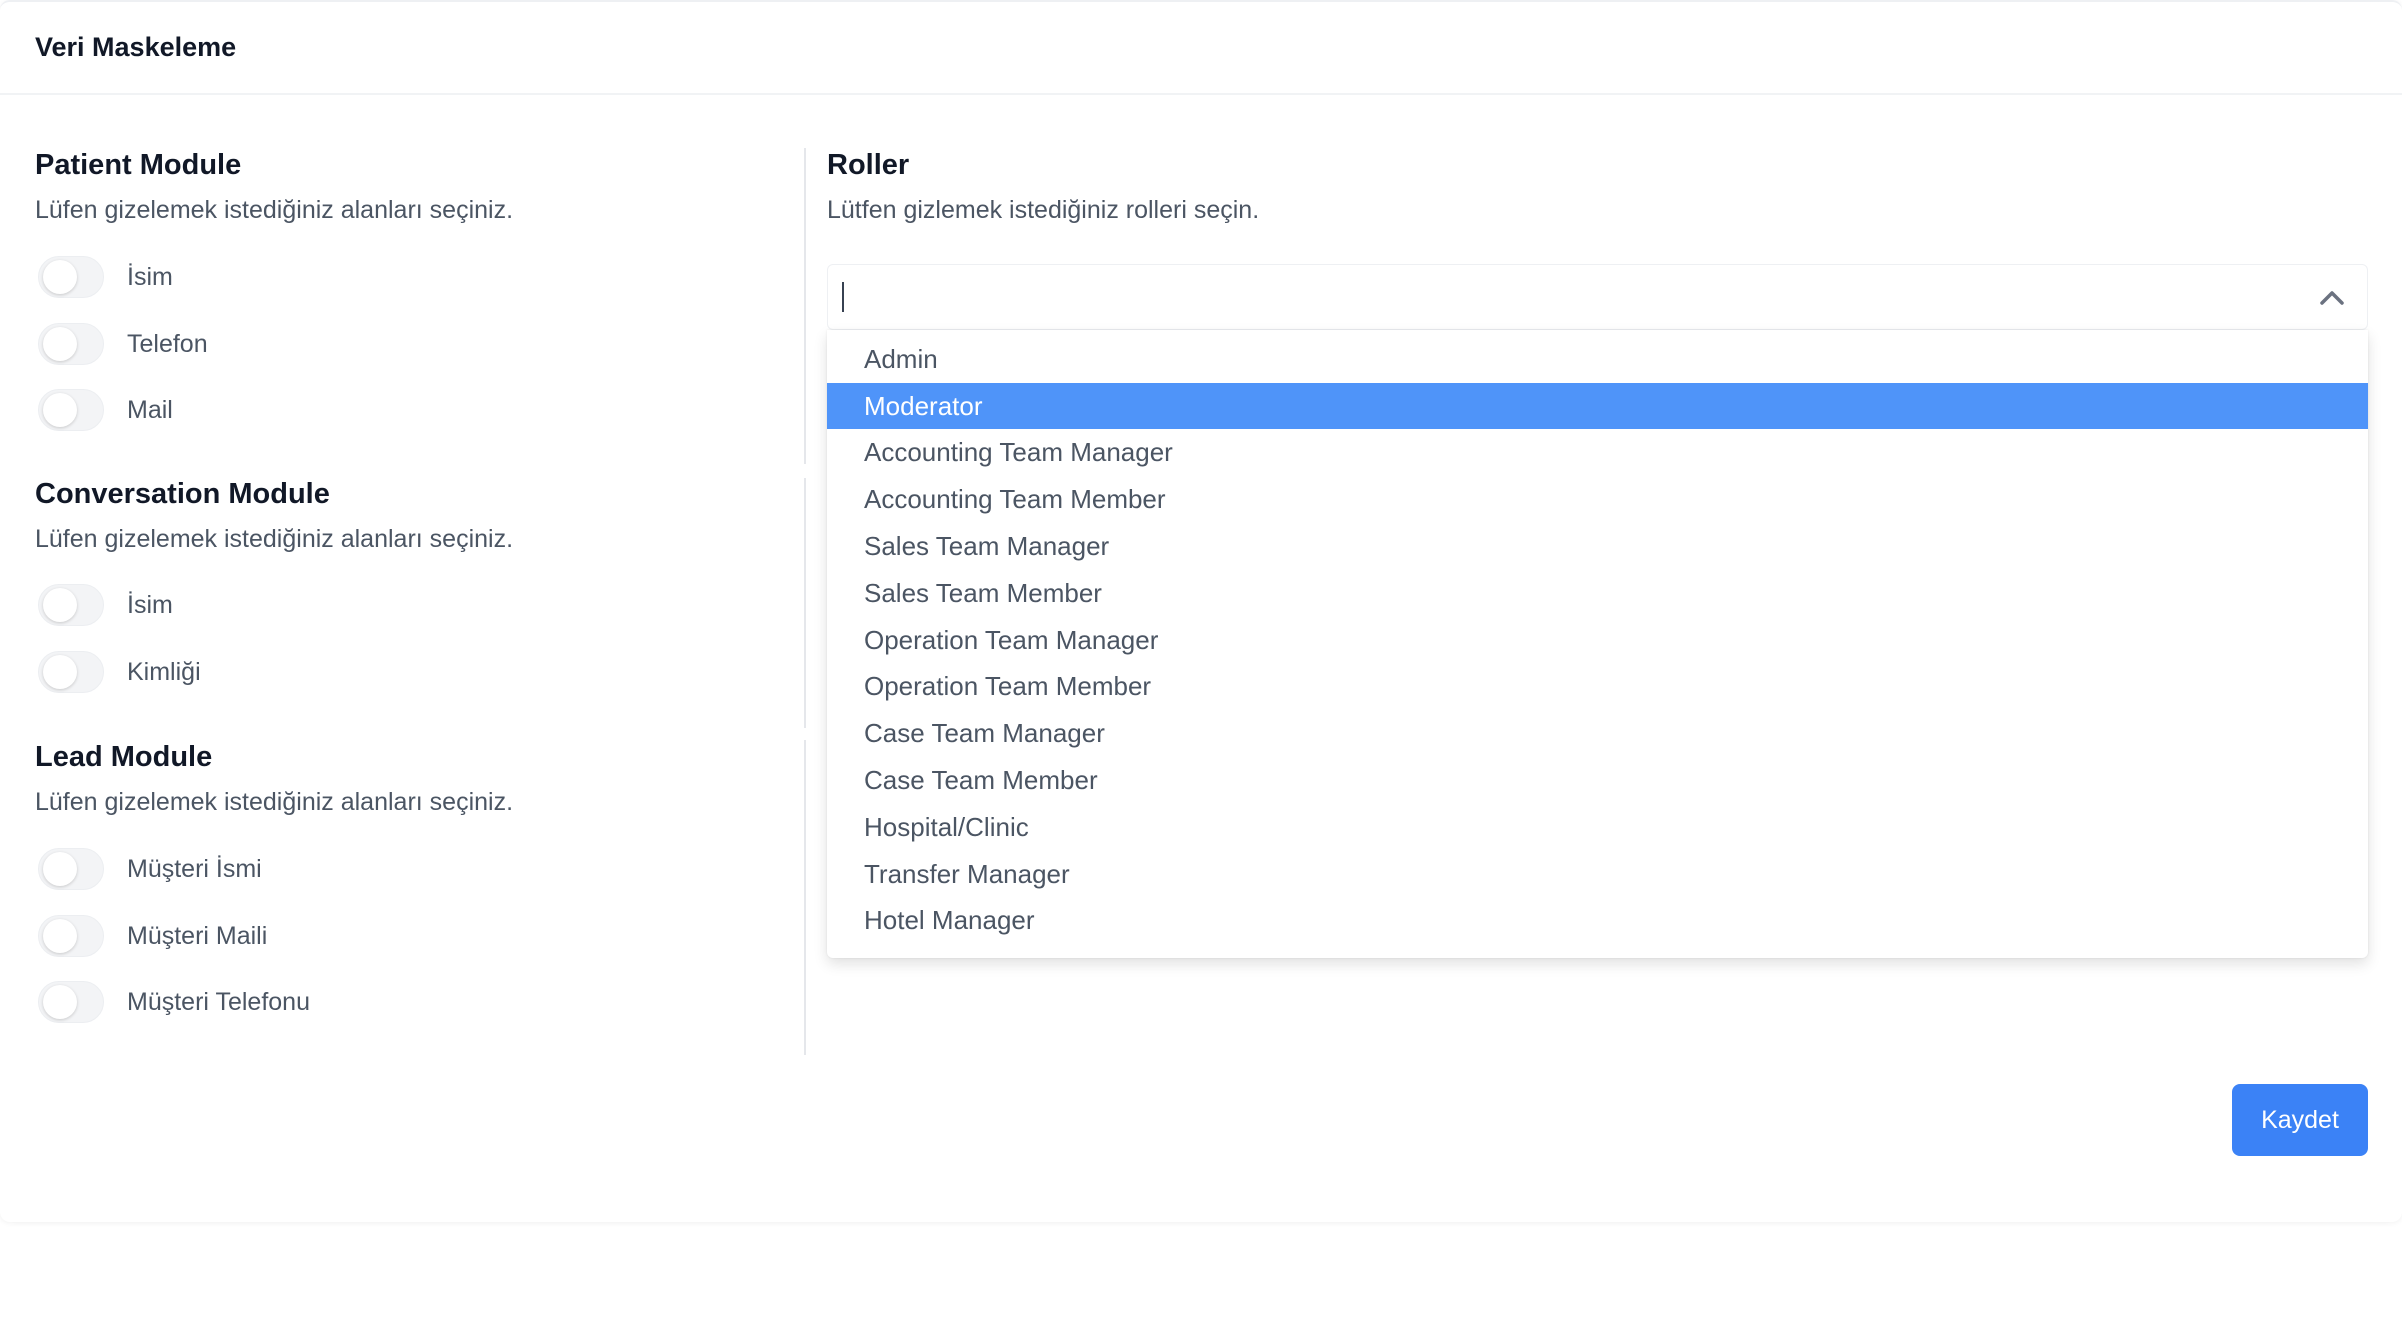 Image resolution: width=2402 pixels, height=1330 pixels. What do you see at coordinates (1597, 920) in the screenshot?
I see `role-option-hotel-manager: Hotel Manager` at bounding box center [1597, 920].